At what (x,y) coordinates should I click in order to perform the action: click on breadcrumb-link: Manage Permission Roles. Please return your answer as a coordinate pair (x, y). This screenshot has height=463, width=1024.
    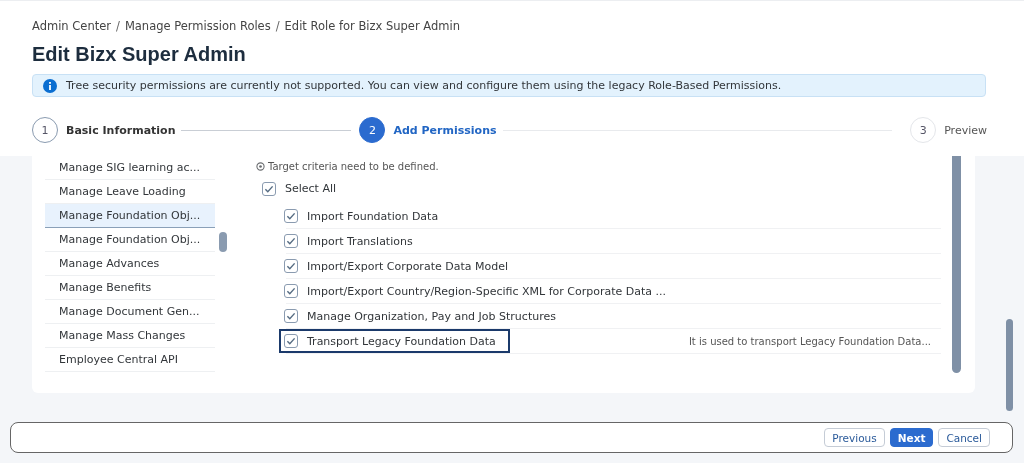
    Looking at the image, I should click on (197, 26).